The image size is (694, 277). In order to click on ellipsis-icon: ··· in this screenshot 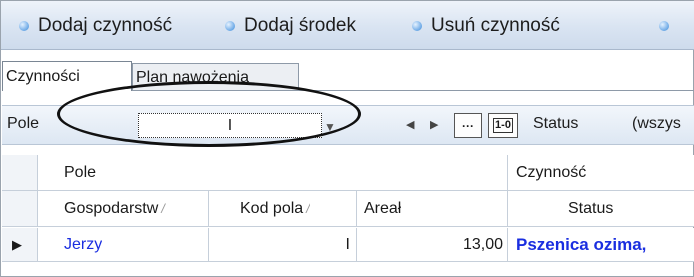, I will do `click(468, 125)`.